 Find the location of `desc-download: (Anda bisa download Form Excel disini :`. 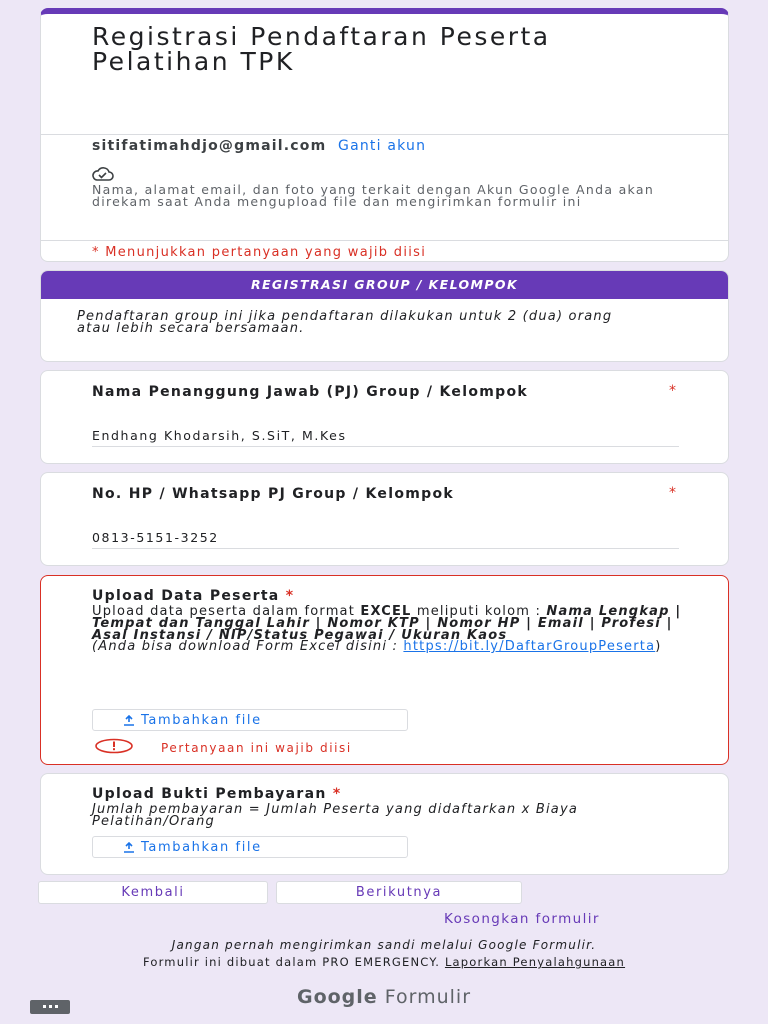

desc-download: (Anda bisa download Form Excel disini : is located at coordinates (248, 647).